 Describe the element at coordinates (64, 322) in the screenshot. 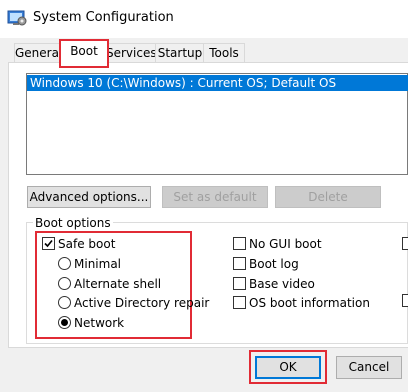

I see `network-radio` at that location.